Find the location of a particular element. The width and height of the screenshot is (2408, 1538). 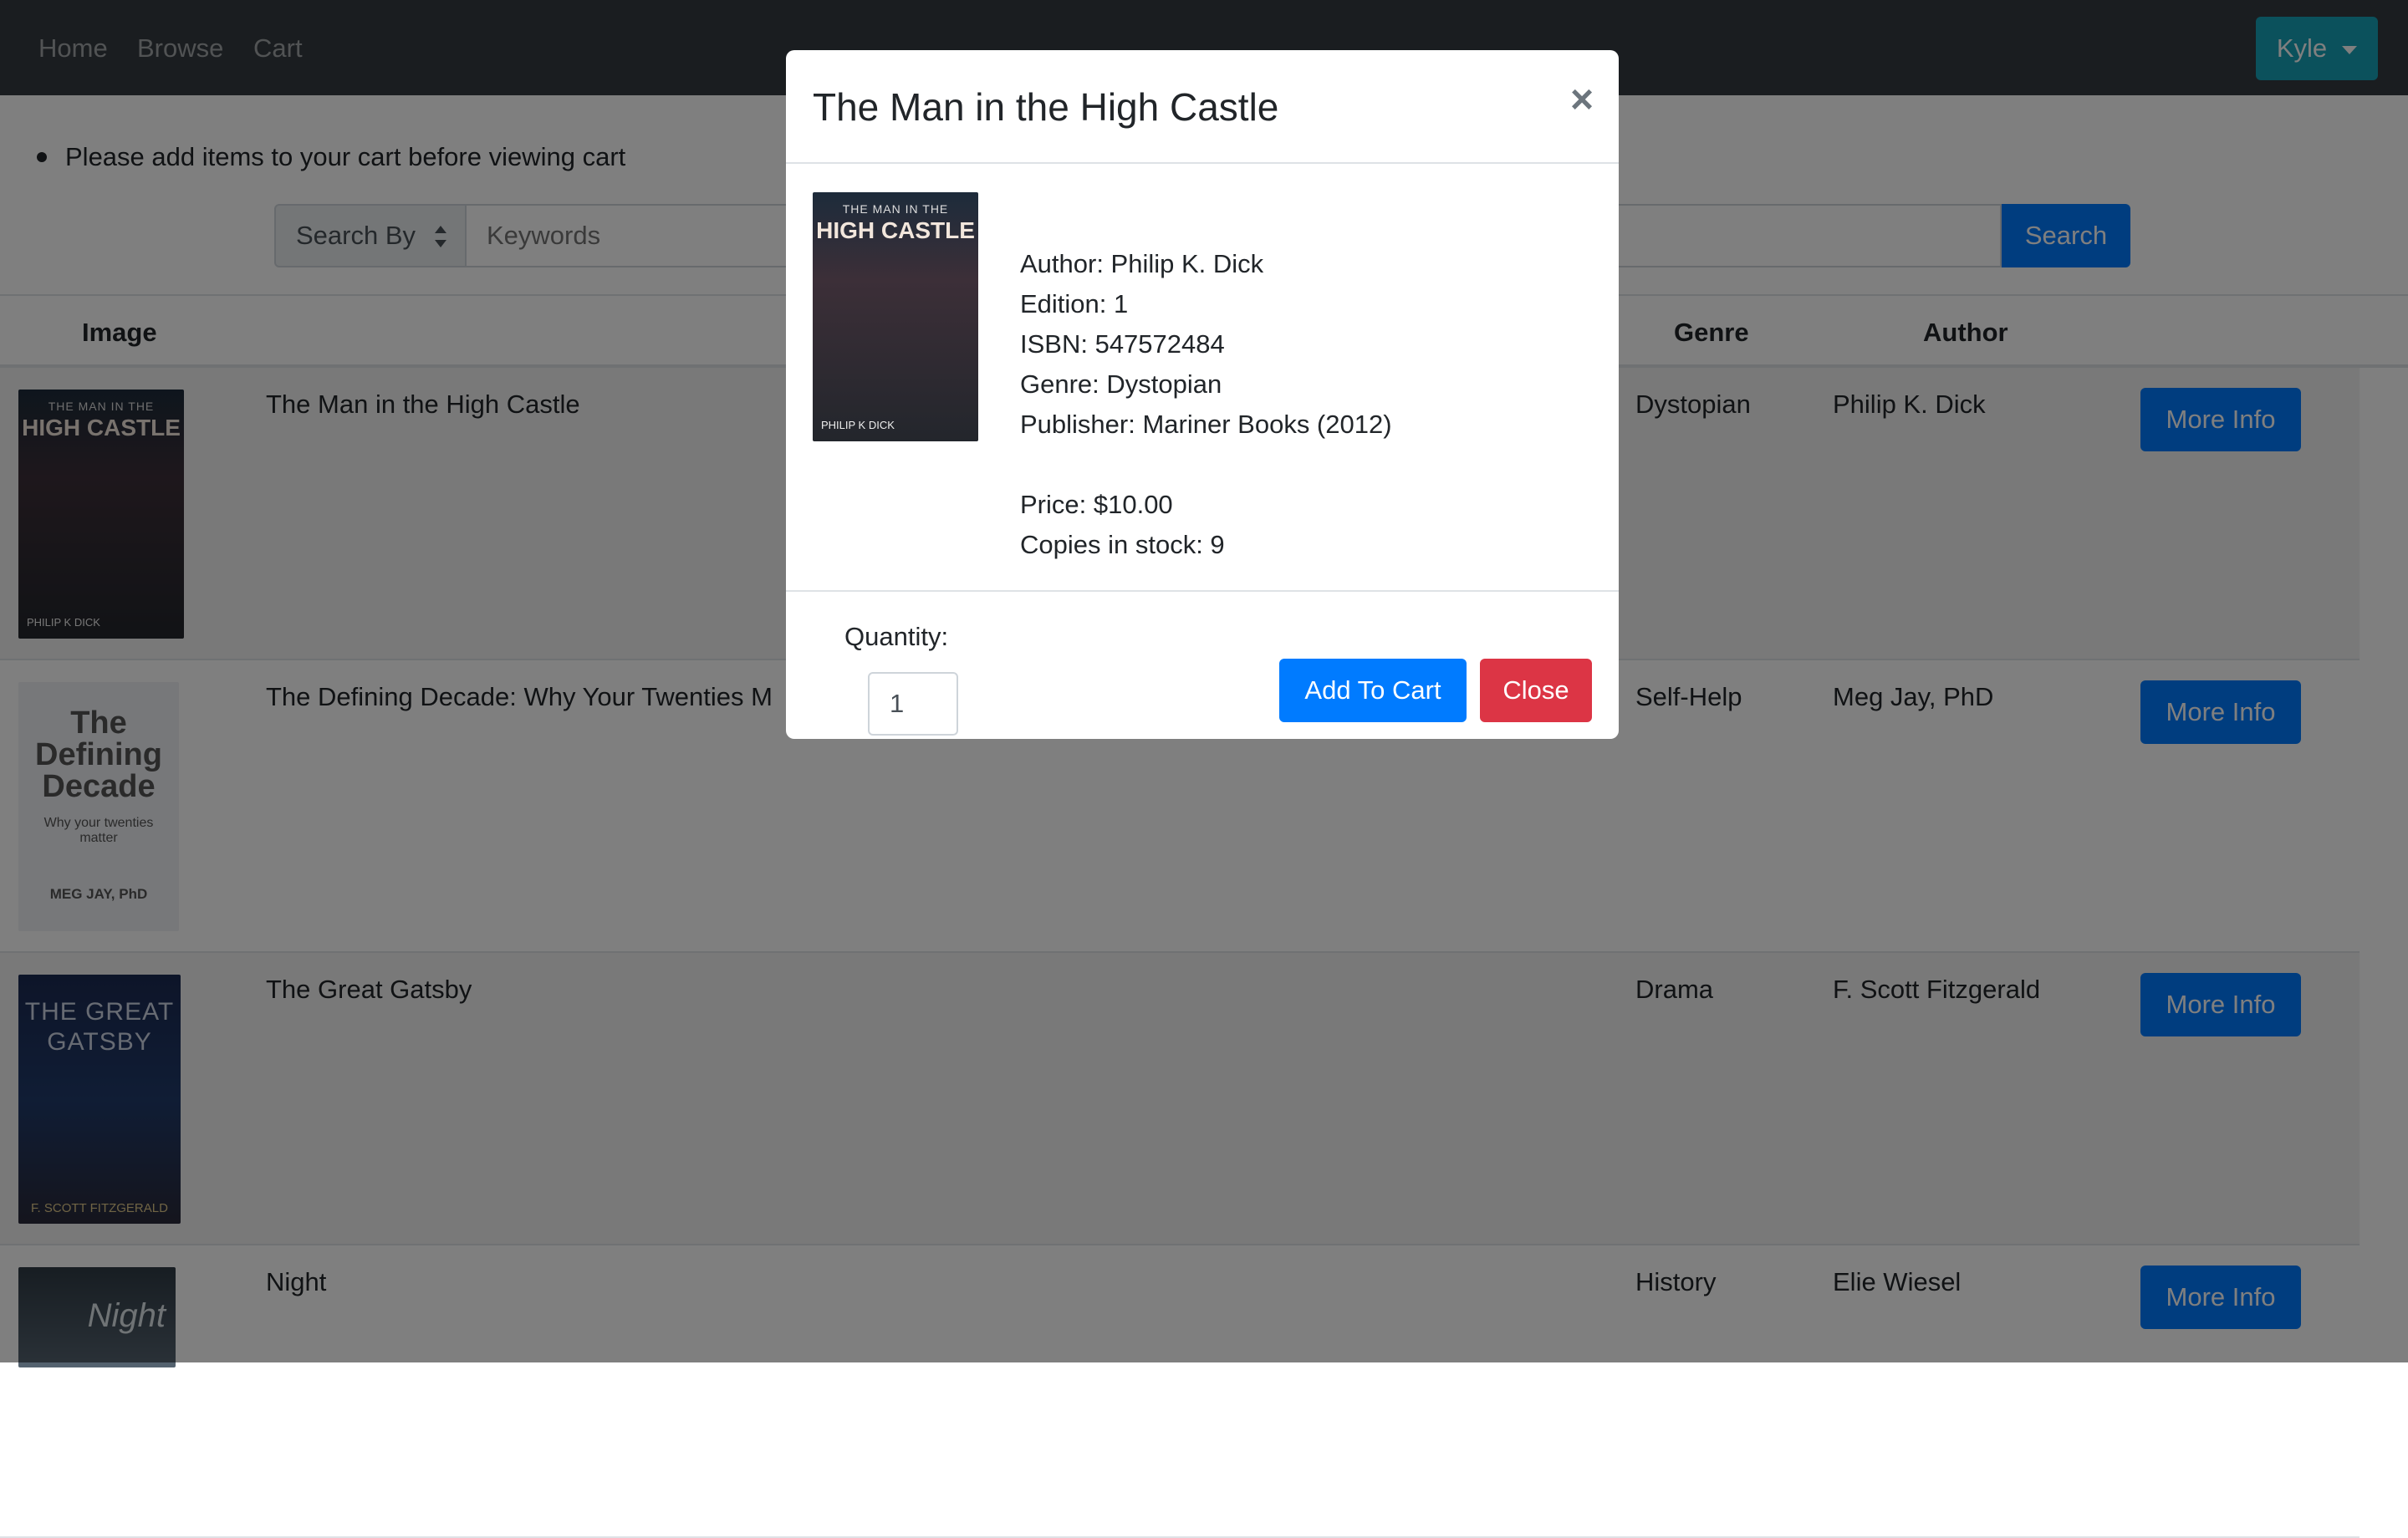

quantity-input is located at coordinates (913, 704).